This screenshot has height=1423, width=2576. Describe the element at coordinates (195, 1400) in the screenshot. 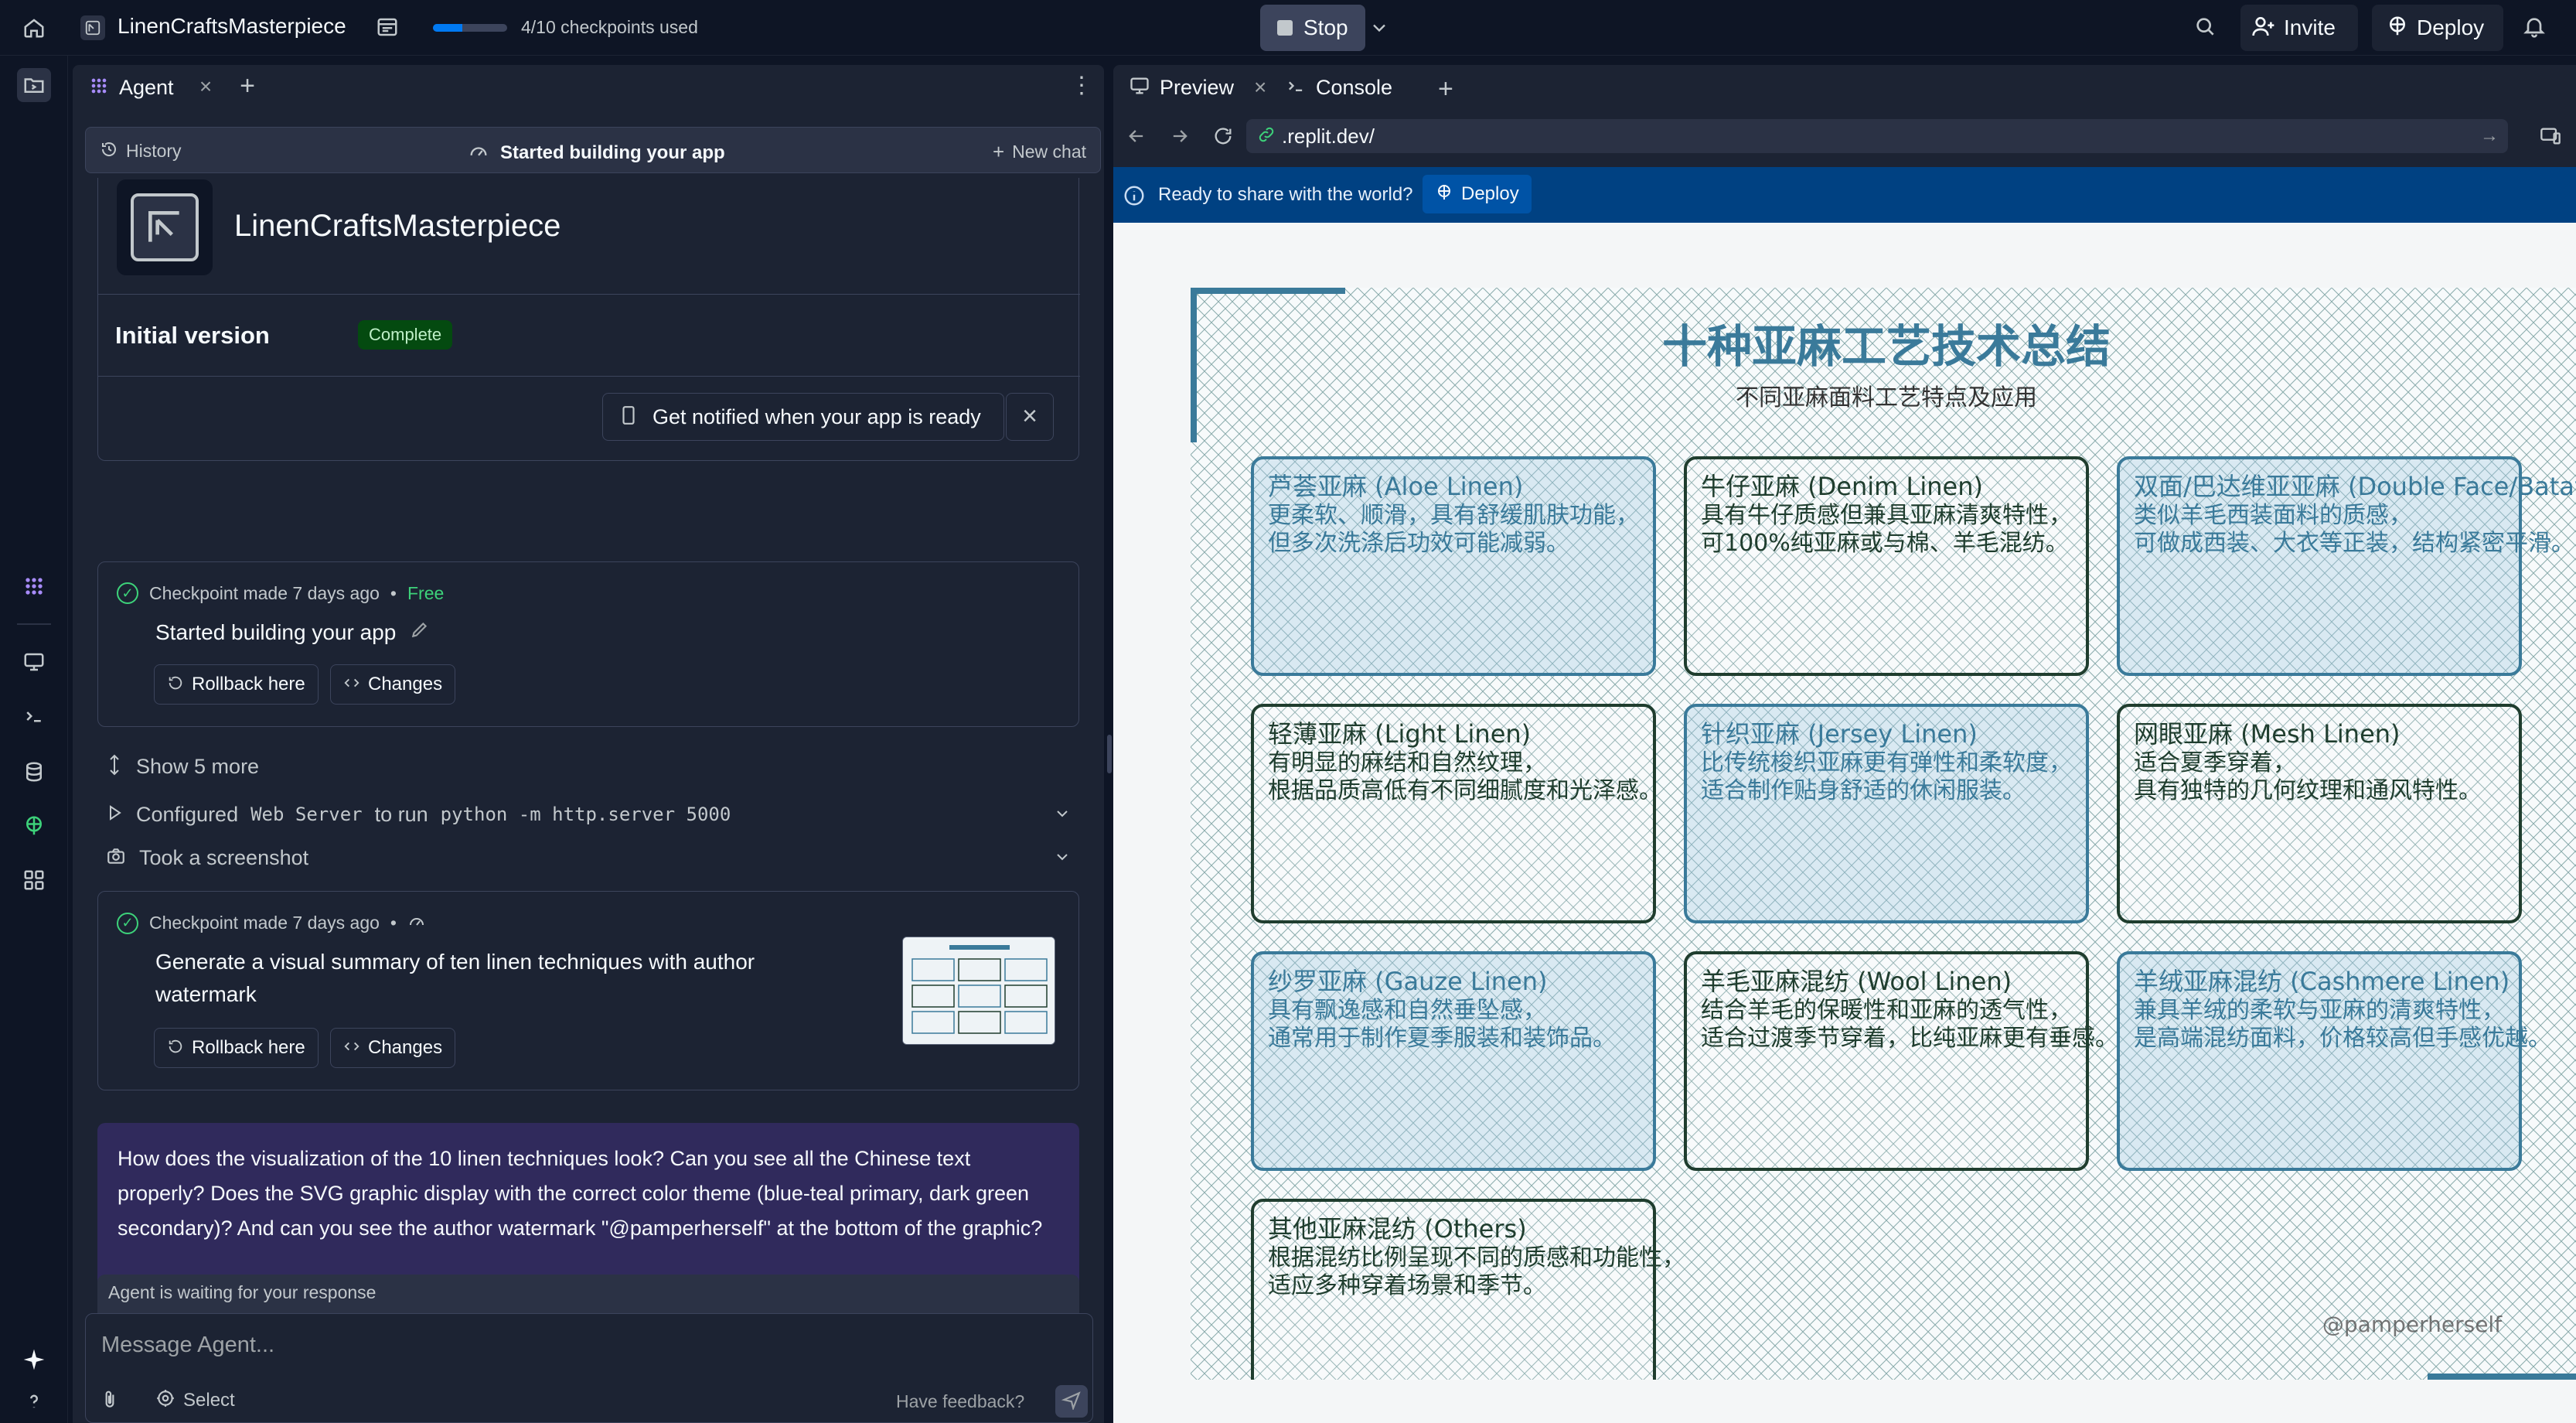

I see `select-button: Select` at that location.